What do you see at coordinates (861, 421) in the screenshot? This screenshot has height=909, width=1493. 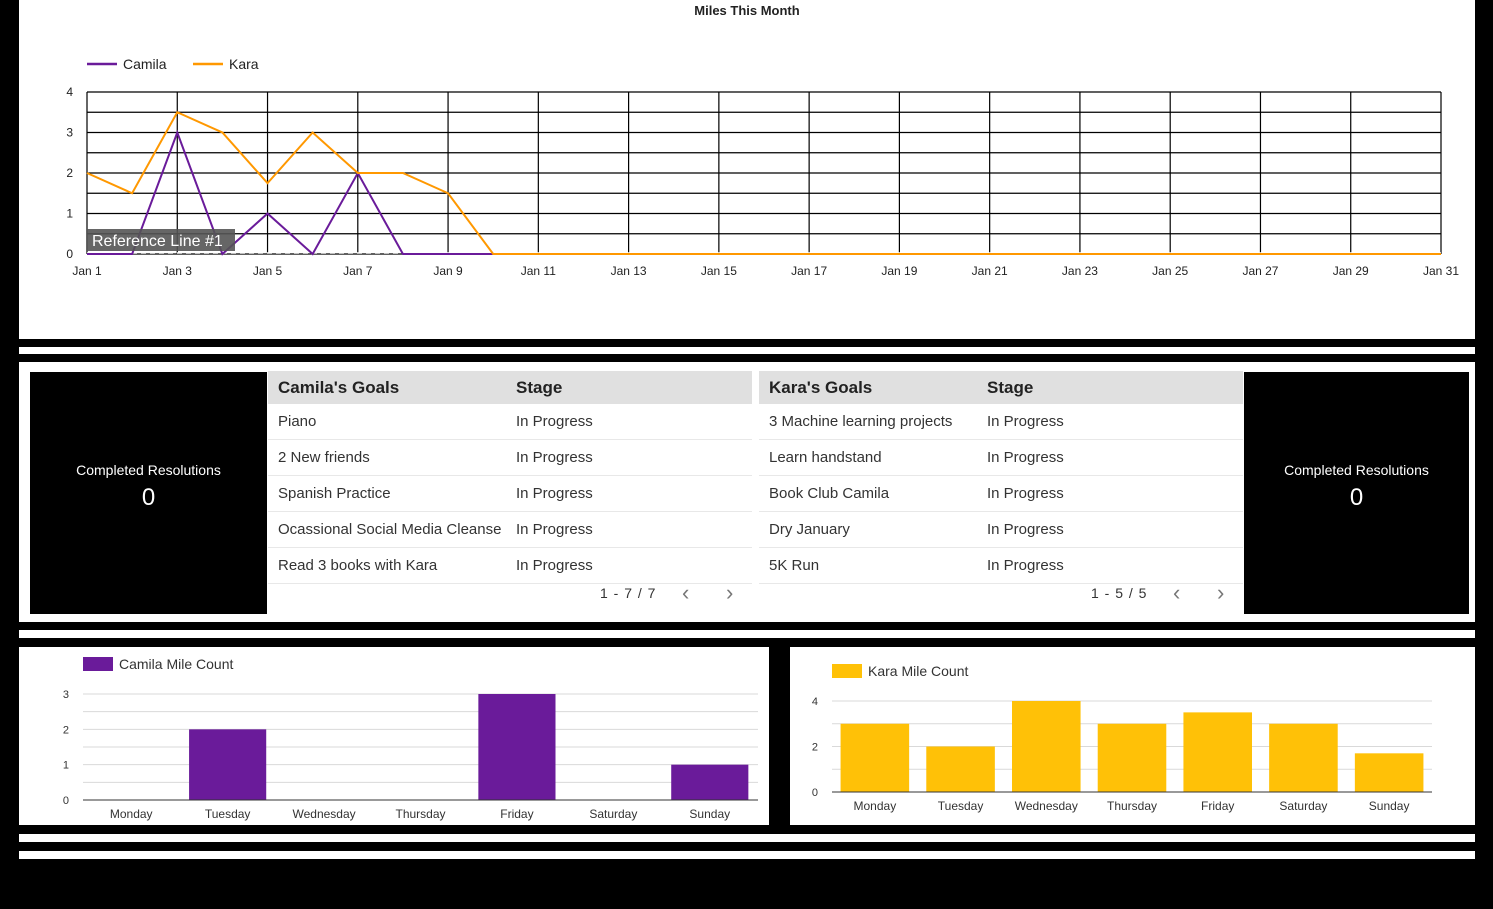 I see `goal-cell: 3 Machine learning projects` at bounding box center [861, 421].